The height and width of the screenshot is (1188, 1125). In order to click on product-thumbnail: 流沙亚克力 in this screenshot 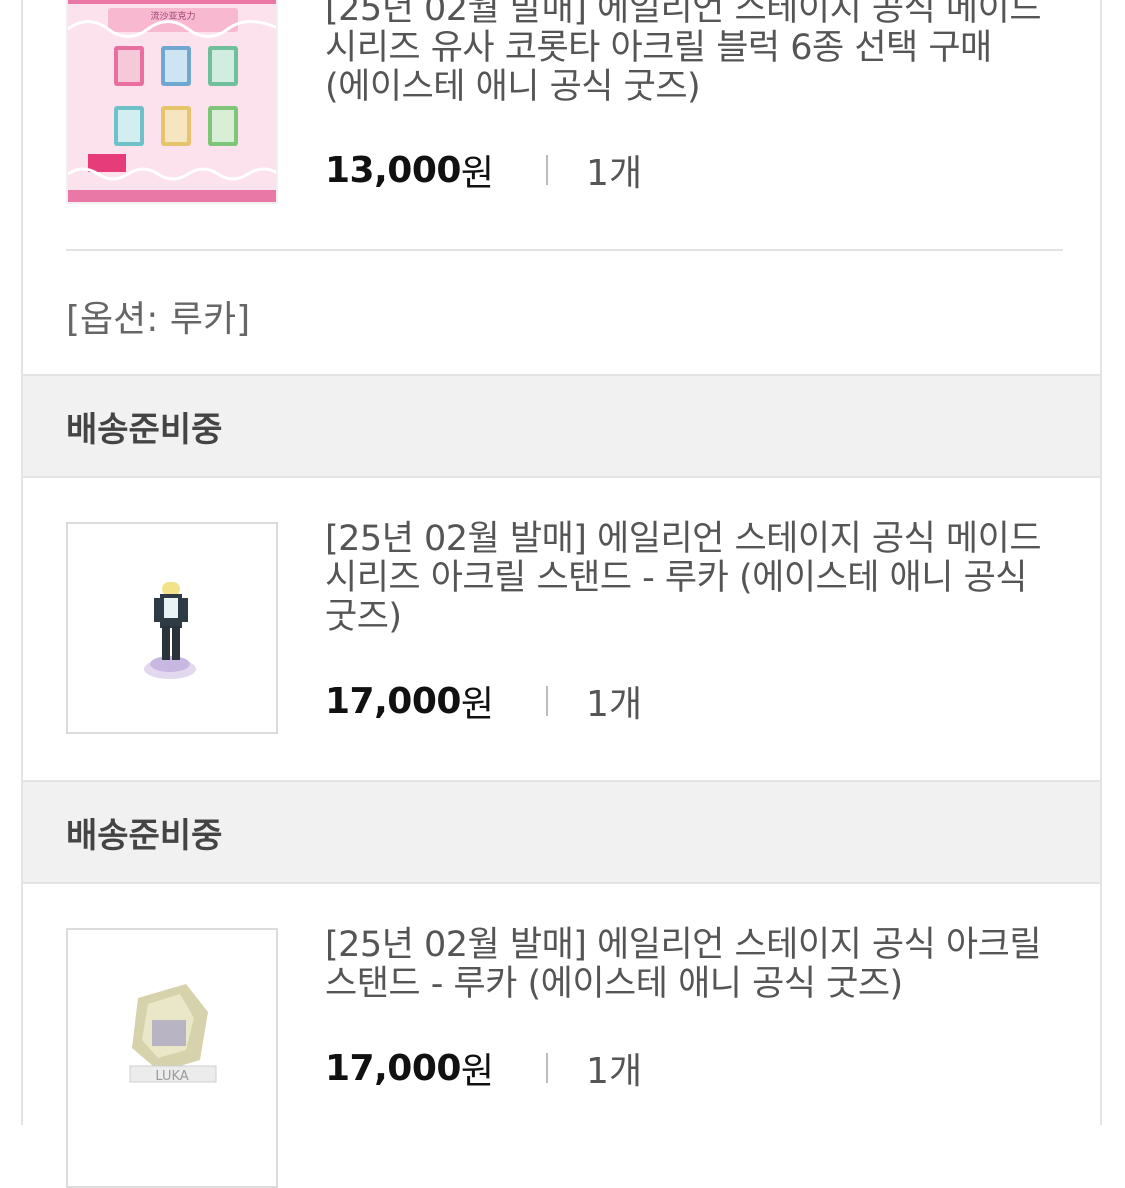, I will do `click(172, 102)`.